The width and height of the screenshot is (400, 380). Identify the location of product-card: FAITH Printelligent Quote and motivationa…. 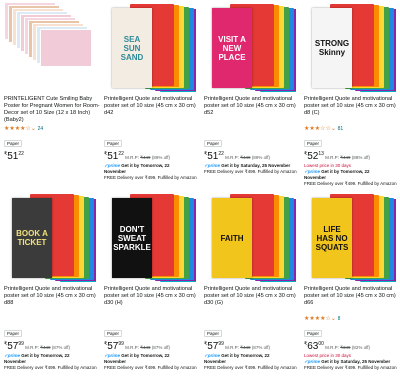
(252, 281).